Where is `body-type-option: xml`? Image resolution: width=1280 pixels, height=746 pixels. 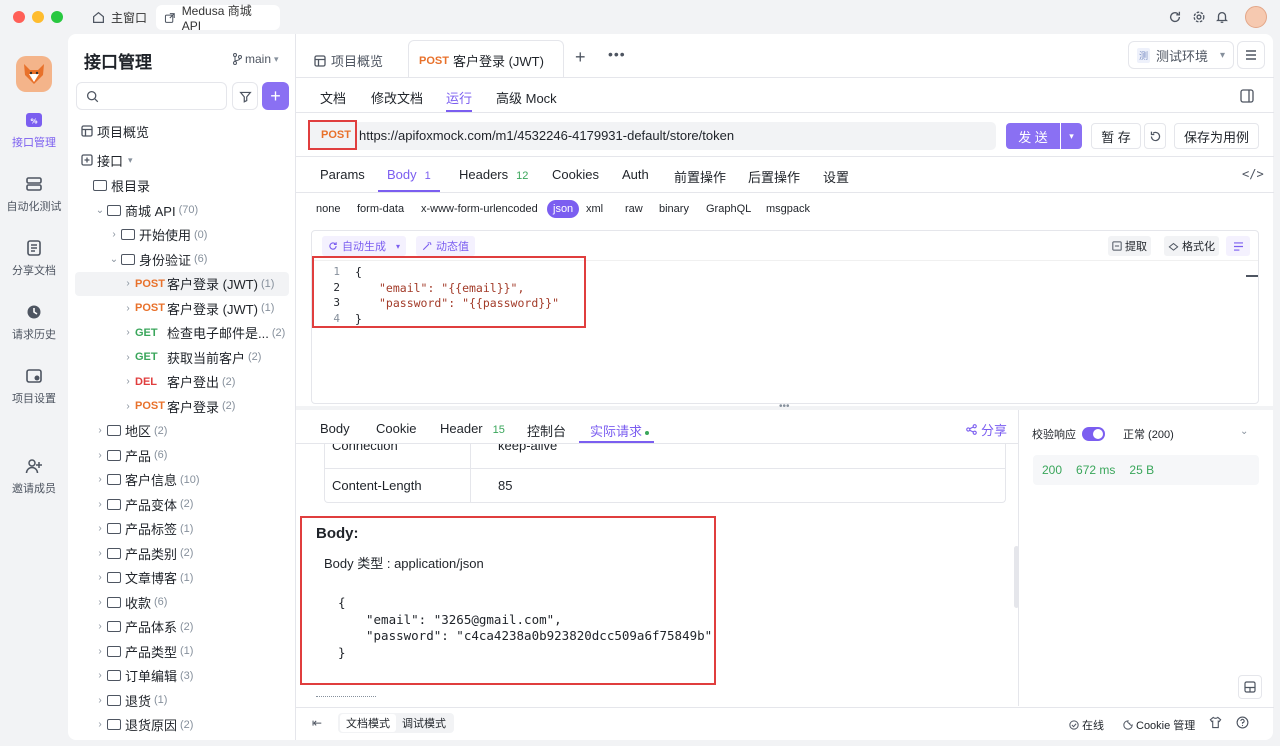 body-type-option: xml is located at coordinates (594, 209).